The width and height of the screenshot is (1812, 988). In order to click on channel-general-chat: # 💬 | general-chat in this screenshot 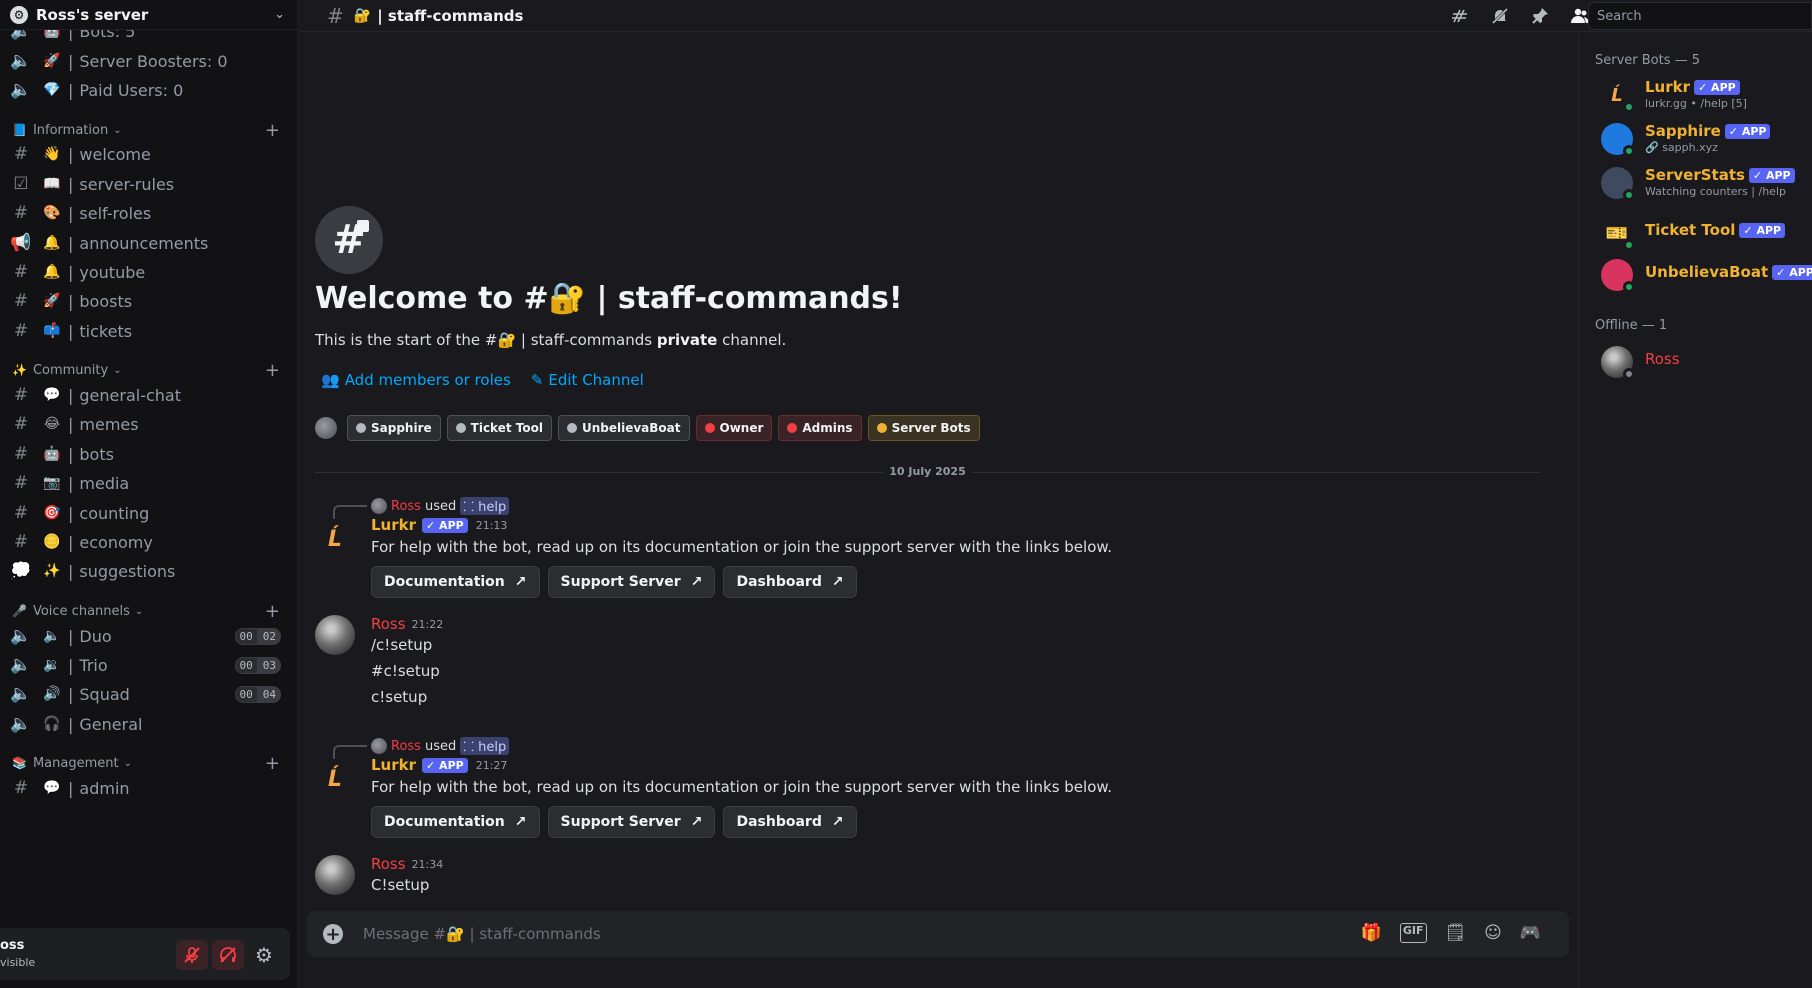, I will do `click(148, 395)`.